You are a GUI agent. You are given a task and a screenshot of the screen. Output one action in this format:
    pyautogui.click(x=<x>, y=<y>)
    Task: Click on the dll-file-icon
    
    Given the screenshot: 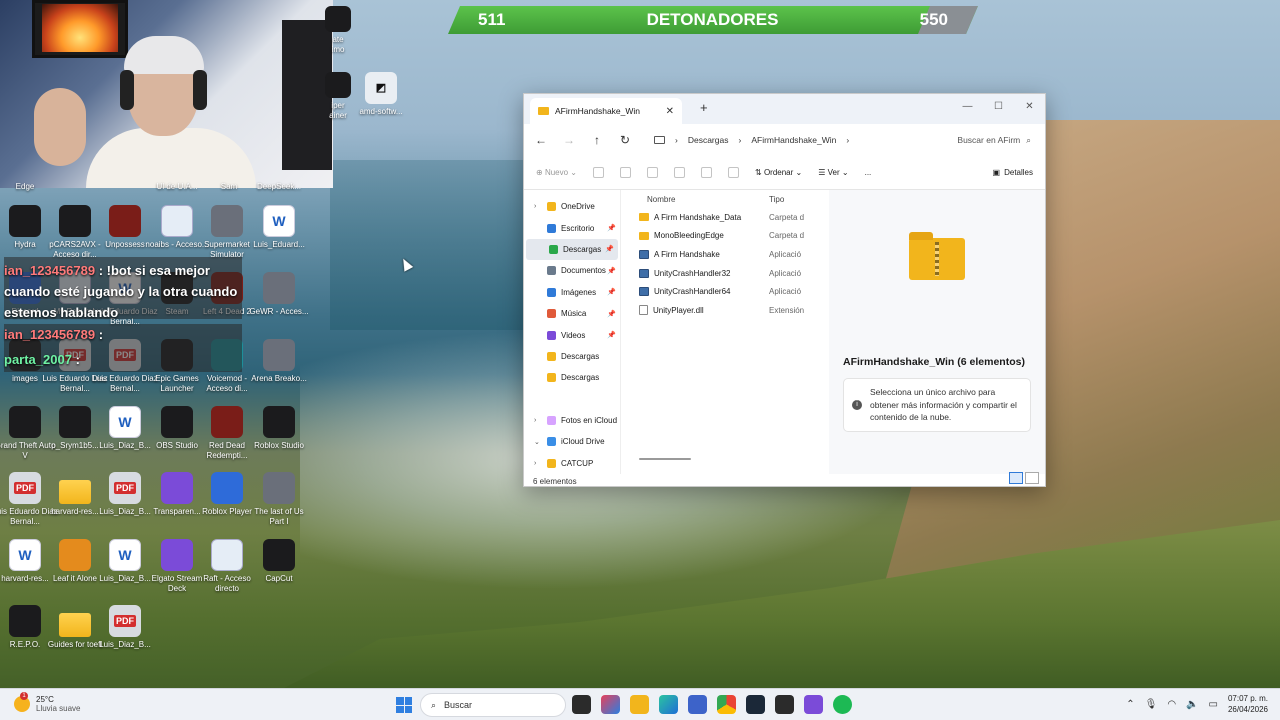 What is the action you would take?
    pyautogui.click(x=643, y=310)
    